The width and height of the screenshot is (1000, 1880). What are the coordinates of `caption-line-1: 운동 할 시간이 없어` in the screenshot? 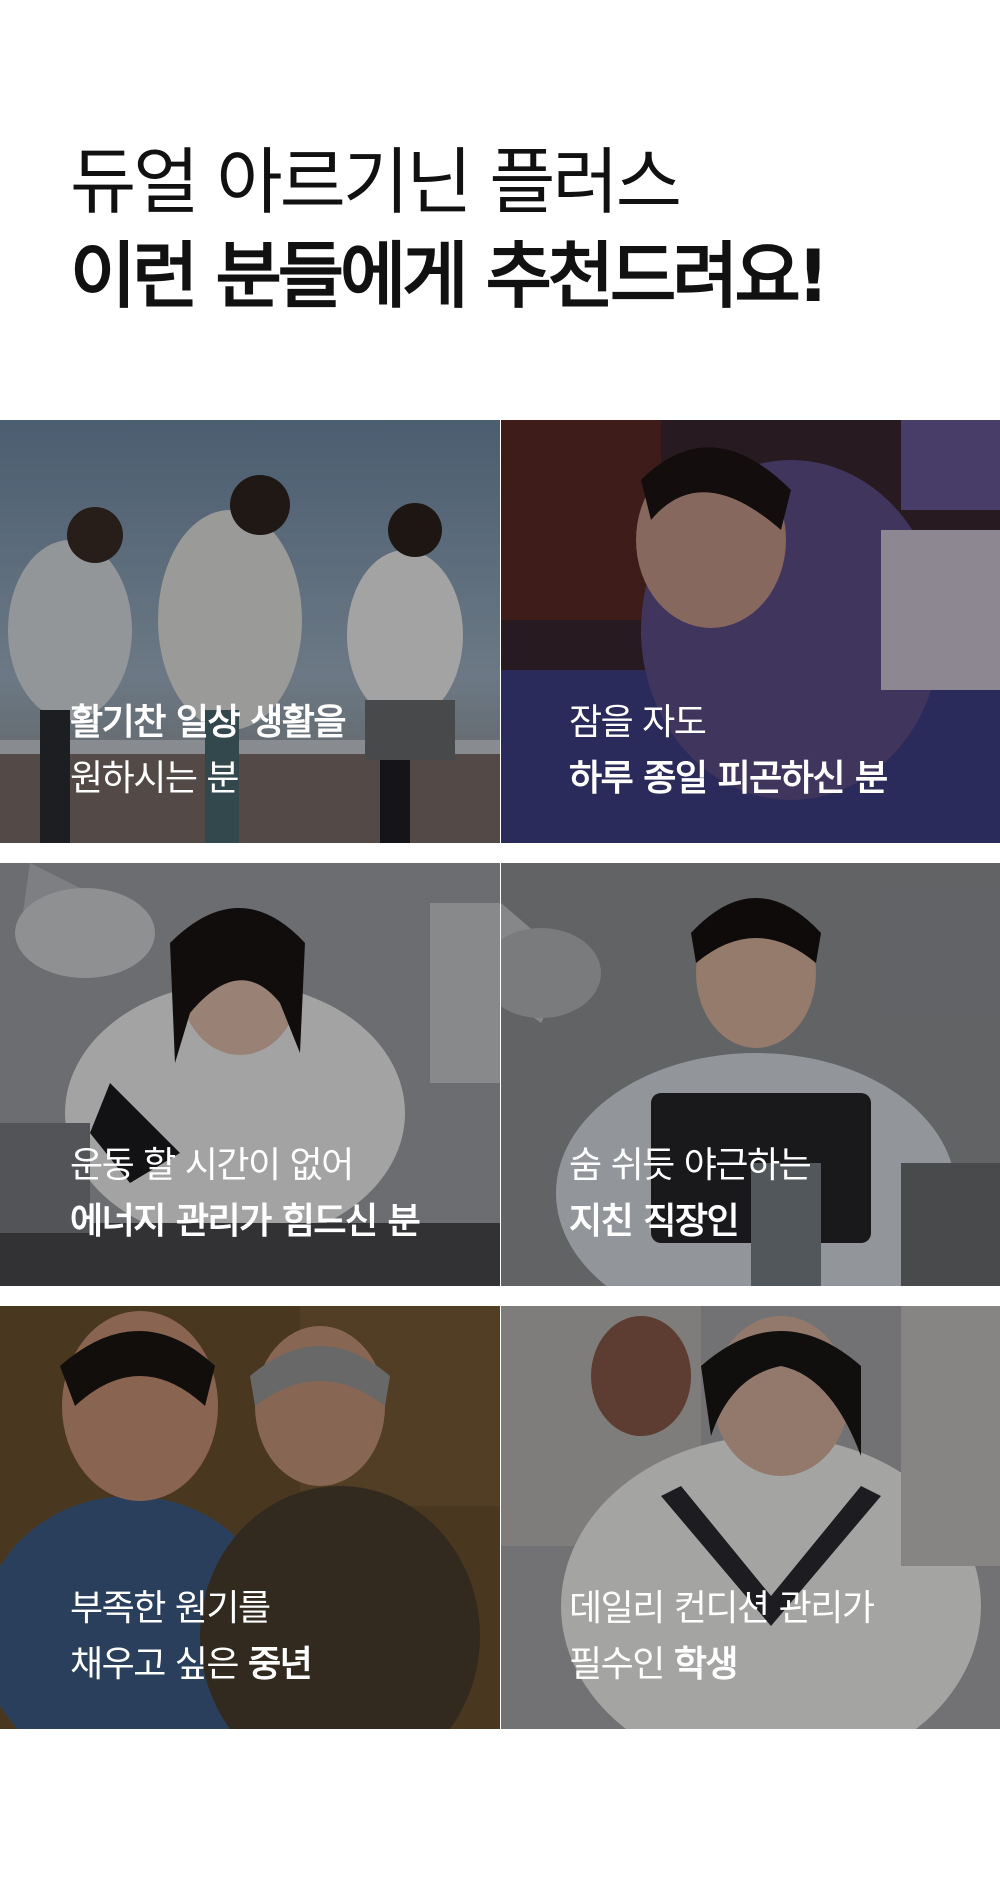 It's located at (212, 1165).